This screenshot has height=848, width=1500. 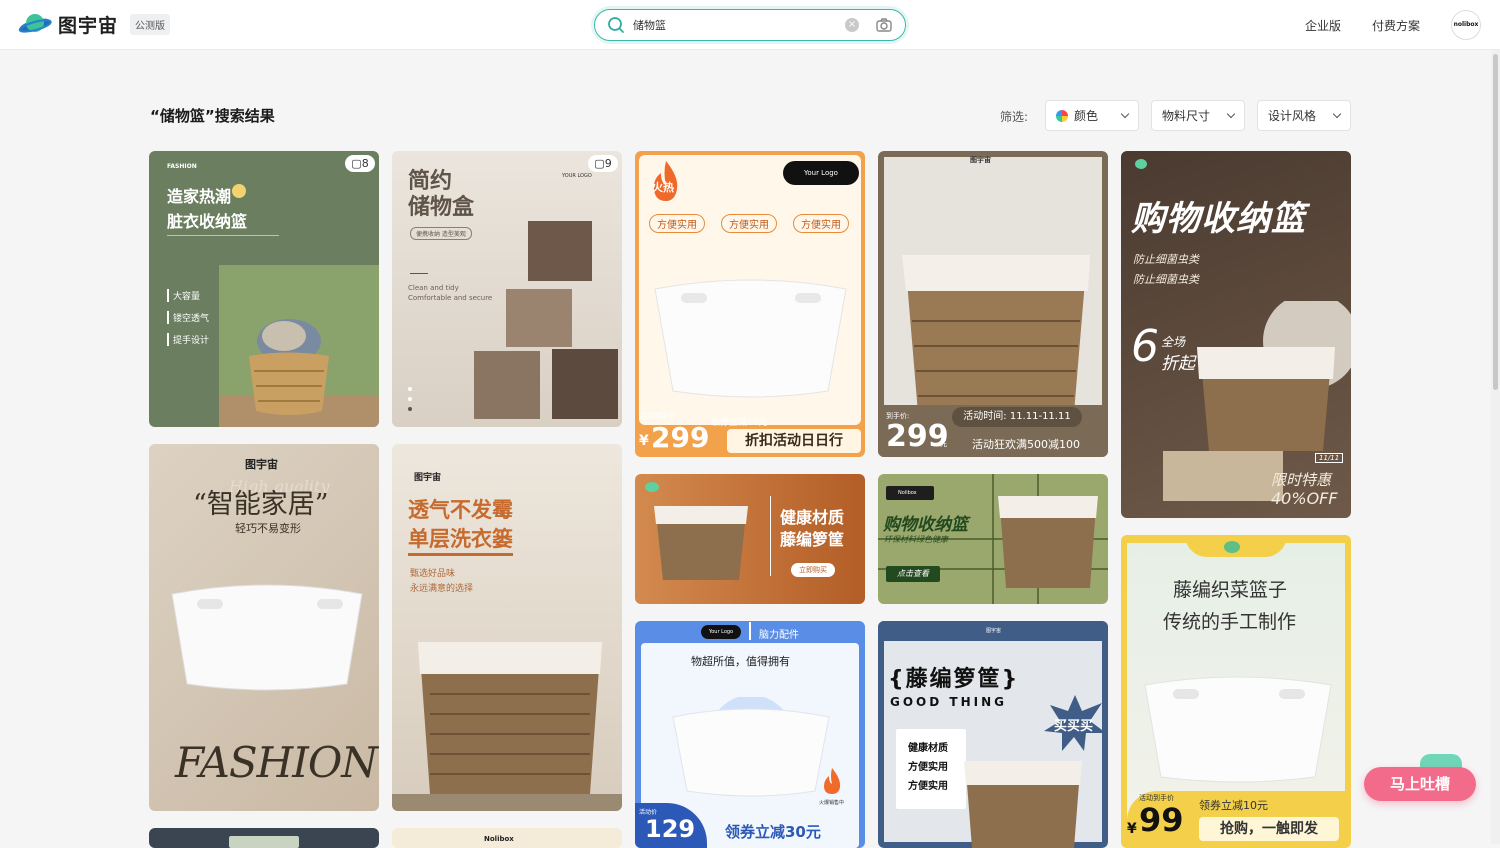 I want to click on beta-badge: 公测版, so click(x=150, y=24).